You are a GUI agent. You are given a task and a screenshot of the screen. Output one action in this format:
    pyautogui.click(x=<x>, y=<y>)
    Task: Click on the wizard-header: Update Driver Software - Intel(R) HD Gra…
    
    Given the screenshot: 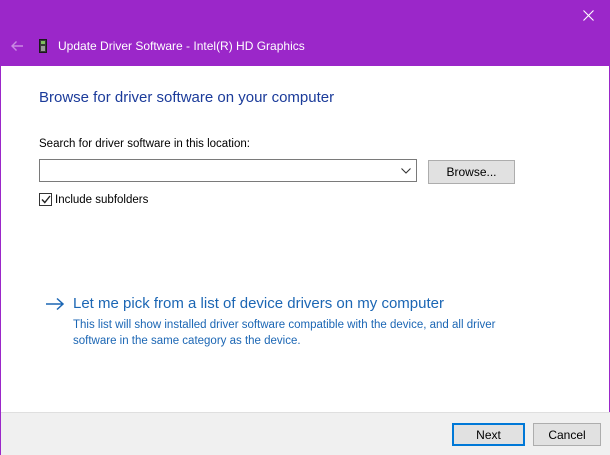 What is the action you would take?
    pyautogui.click(x=305, y=48)
    